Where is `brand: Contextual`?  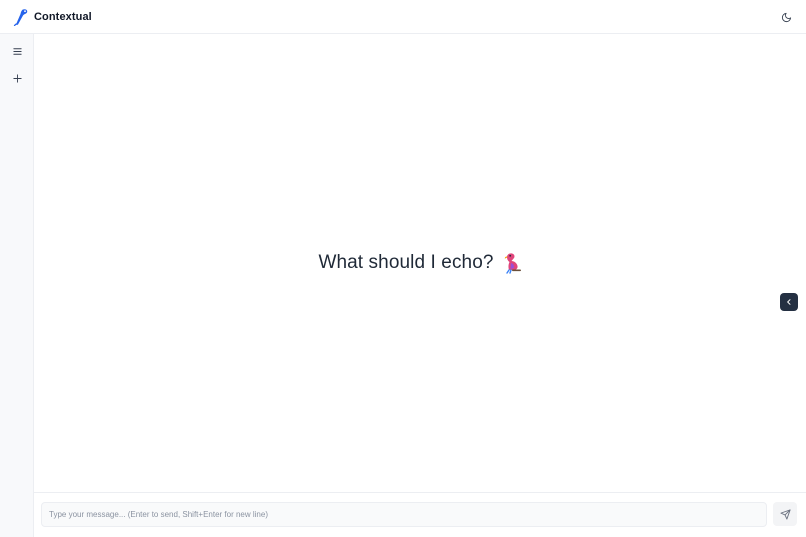 brand: Contextual is located at coordinates (52, 17).